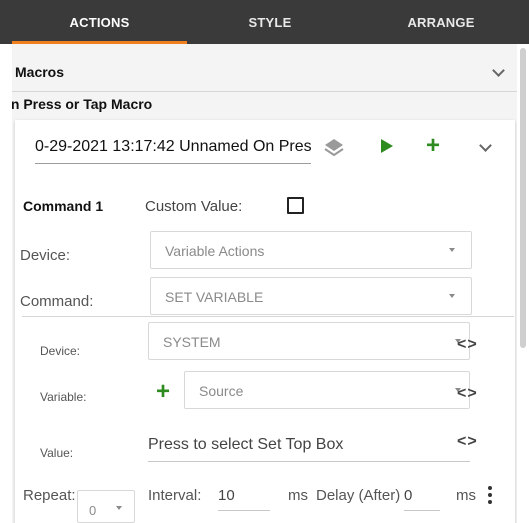 The image size is (529, 523). Describe the element at coordinates (268, 316) in the screenshot. I see `divider` at that location.